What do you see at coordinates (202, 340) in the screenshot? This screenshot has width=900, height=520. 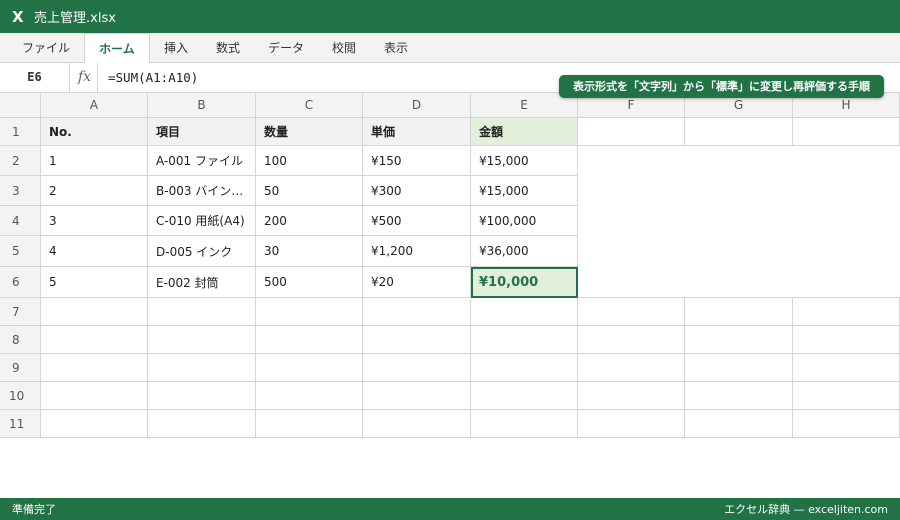 I see `cell-b8` at bounding box center [202, 340].